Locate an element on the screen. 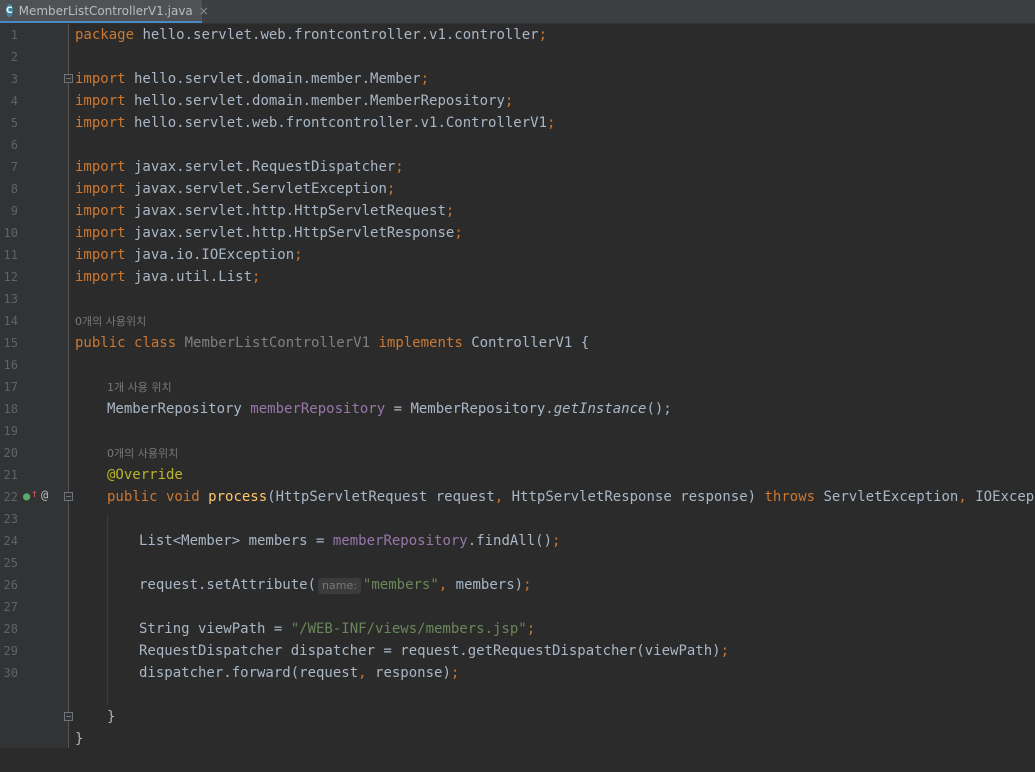  code-line-18: @Override is located at coordinates (145, 475).